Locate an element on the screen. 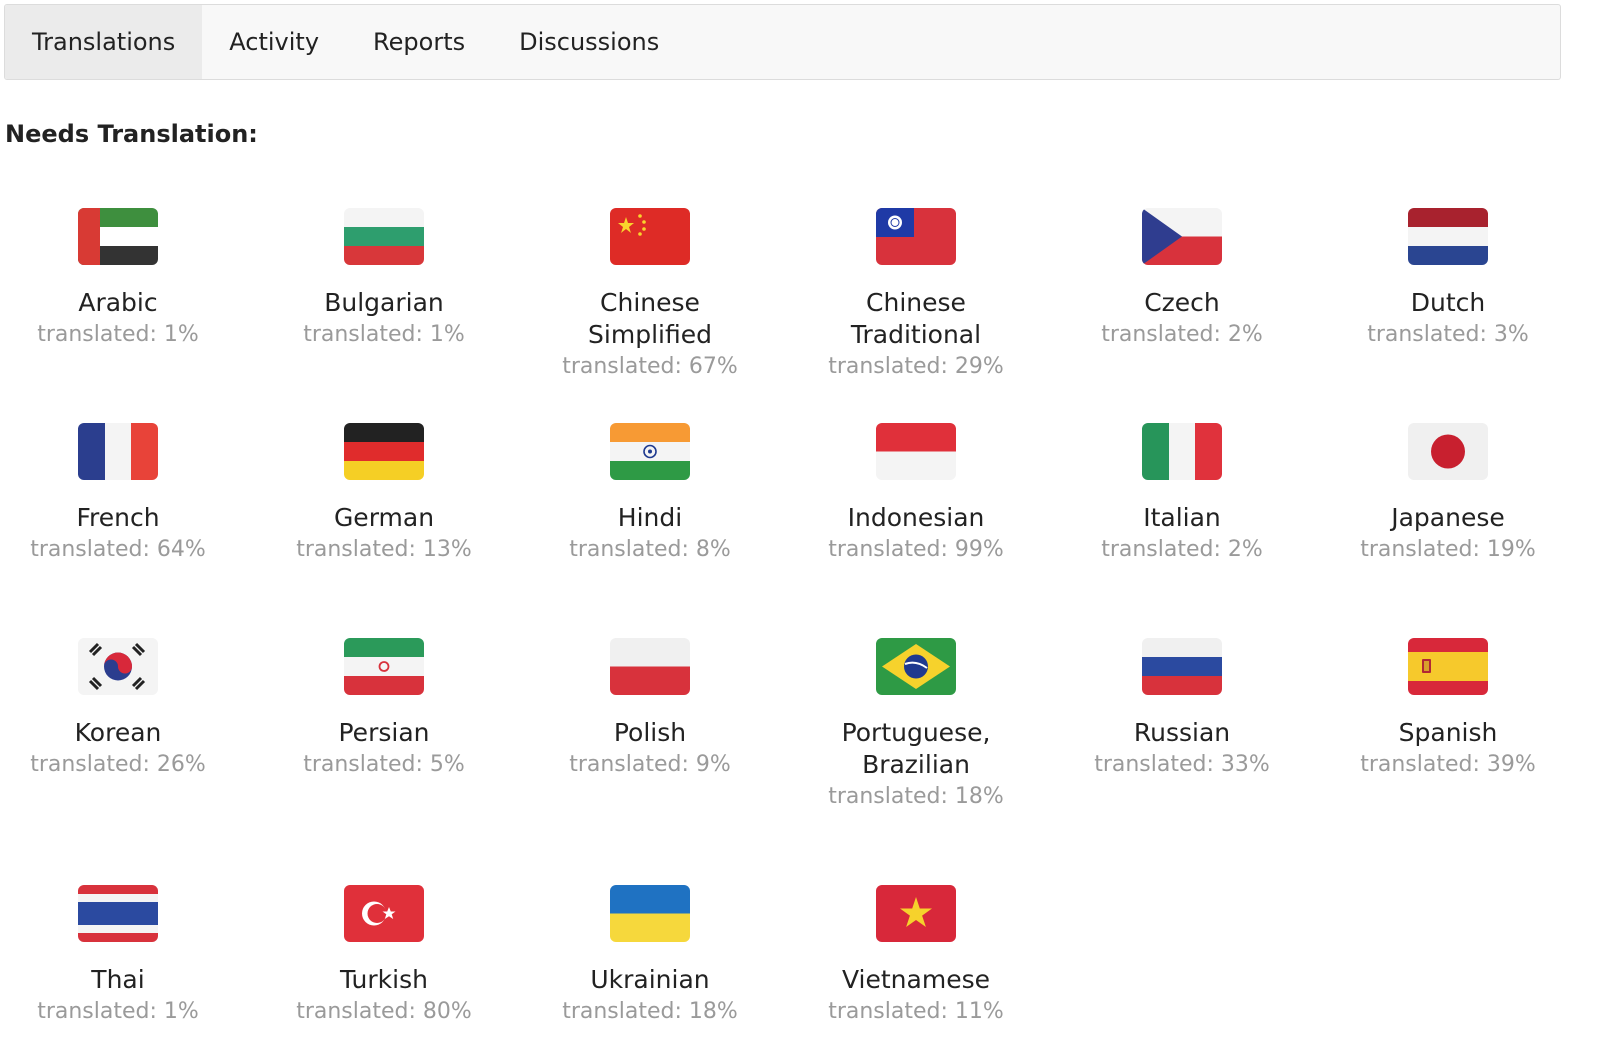 This screenshot has height=1060, width=1600. language-name: Ukrainian is located at coordinates (650, 979).